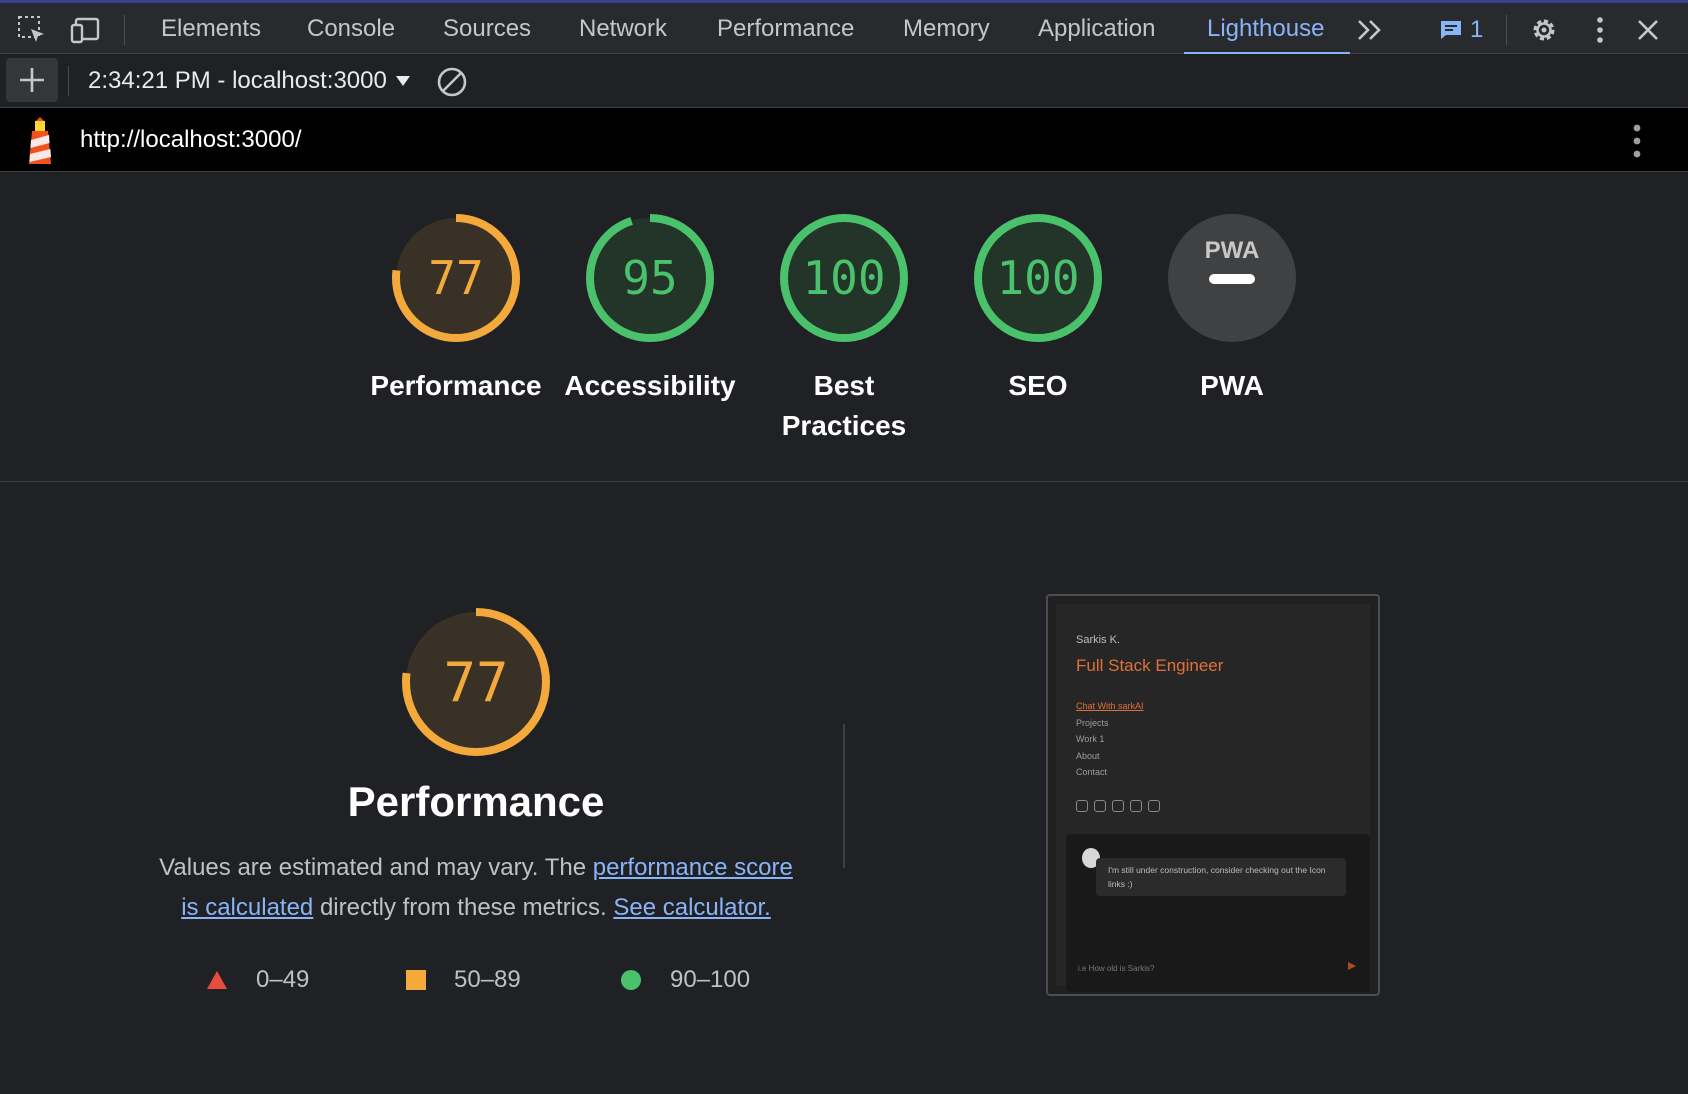 This screenshot has height=1094, width=1688. I want to click on description-text: directly from these metrics., so click(463, 907).